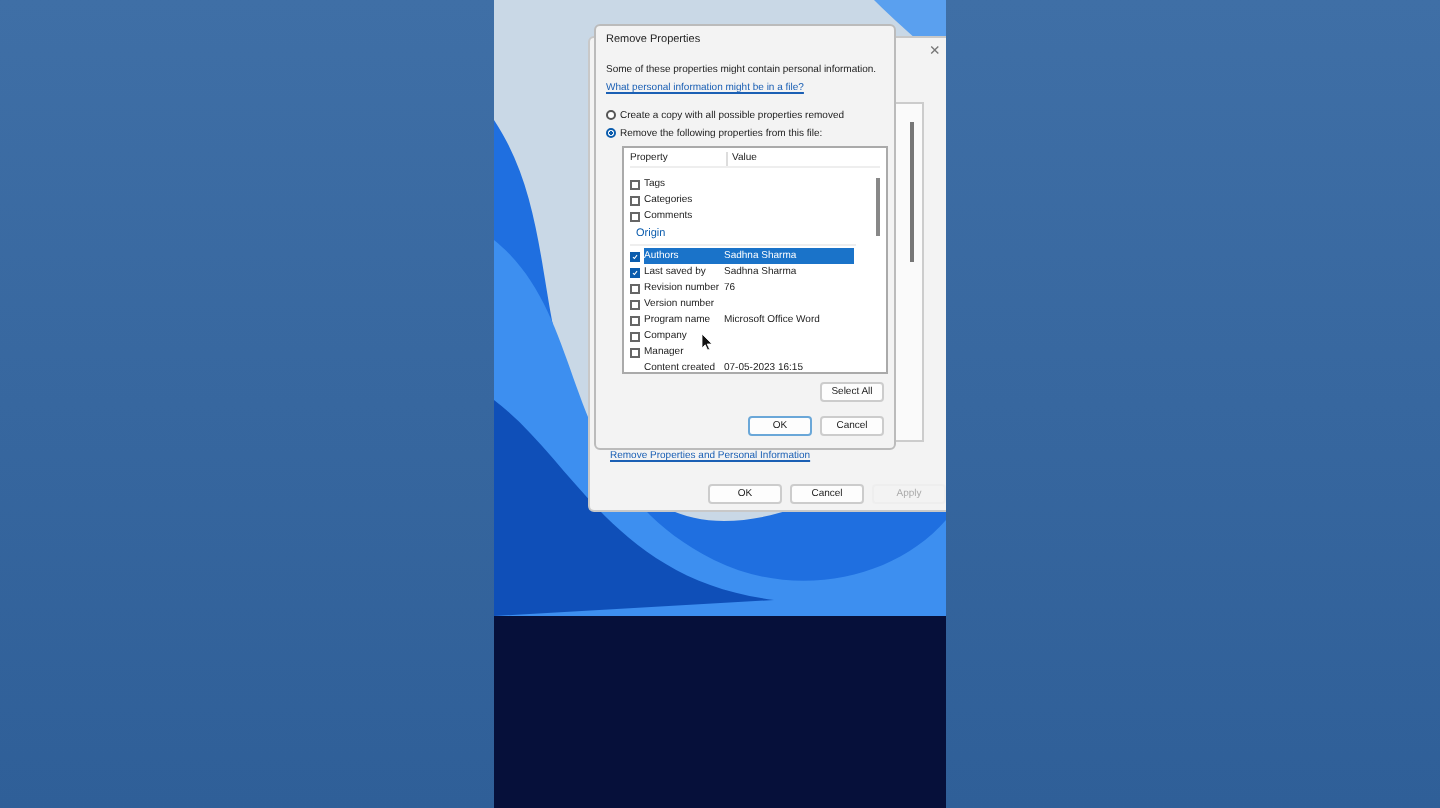  I want to click on close-icon: ×, so click(934, 50).